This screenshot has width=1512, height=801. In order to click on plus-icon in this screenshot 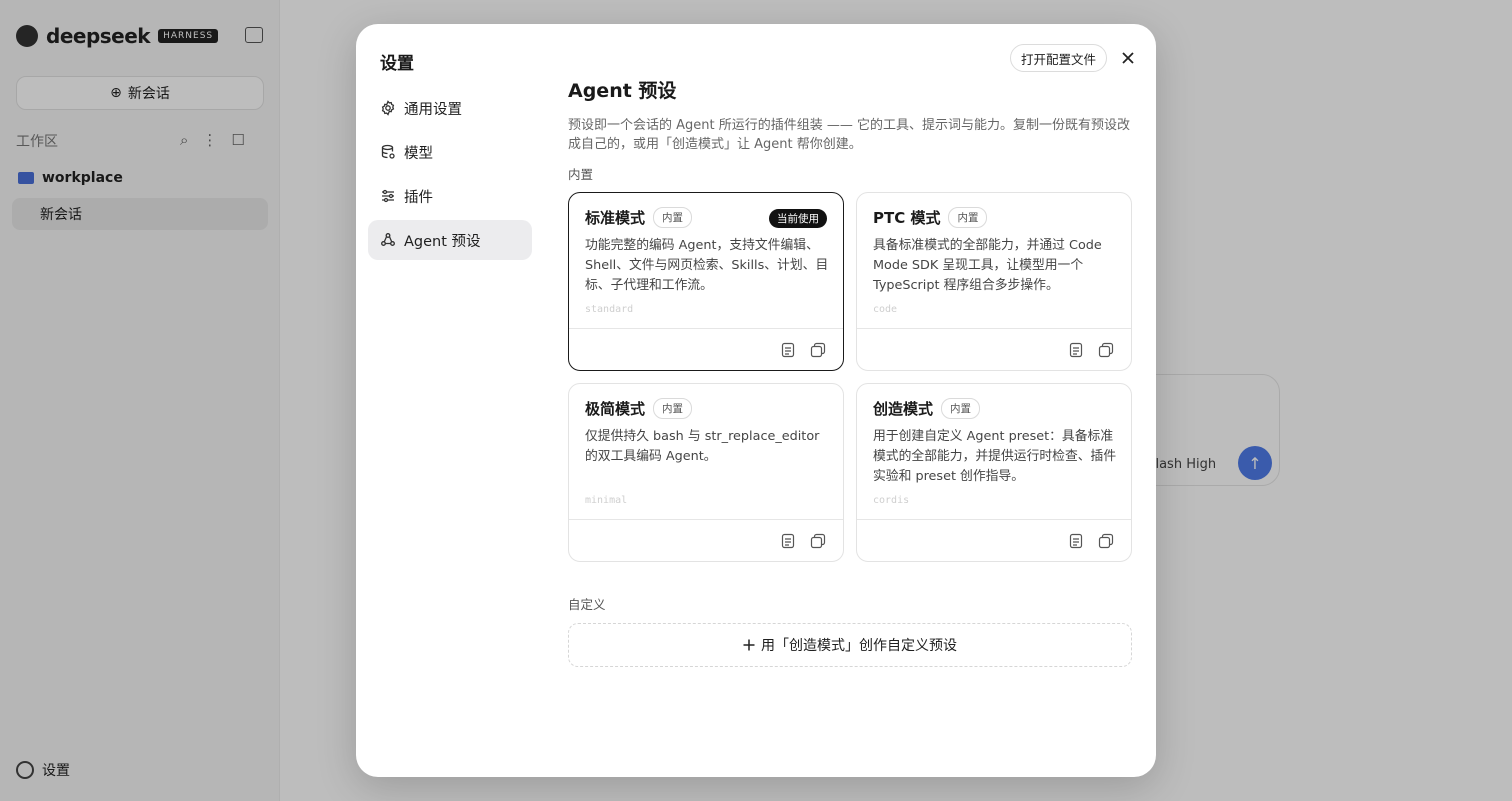, I will do `click(749, 645)`.